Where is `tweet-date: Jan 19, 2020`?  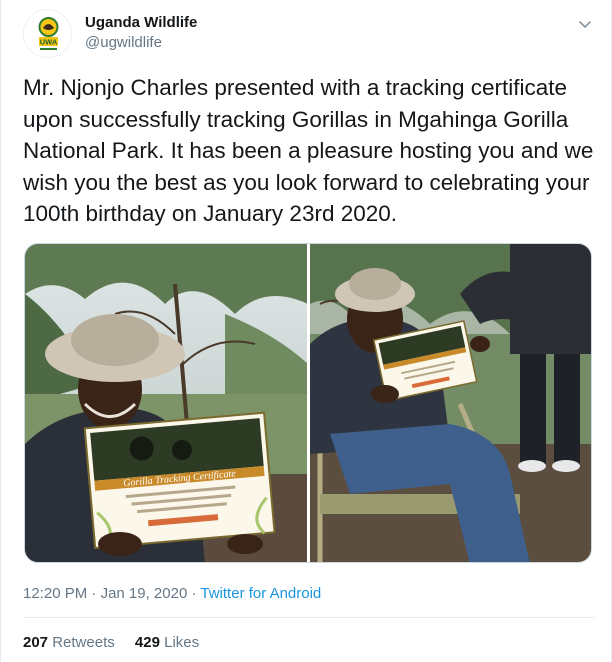
tweet-date: Jan 19, 2020 is located at coordinates (144, 593).